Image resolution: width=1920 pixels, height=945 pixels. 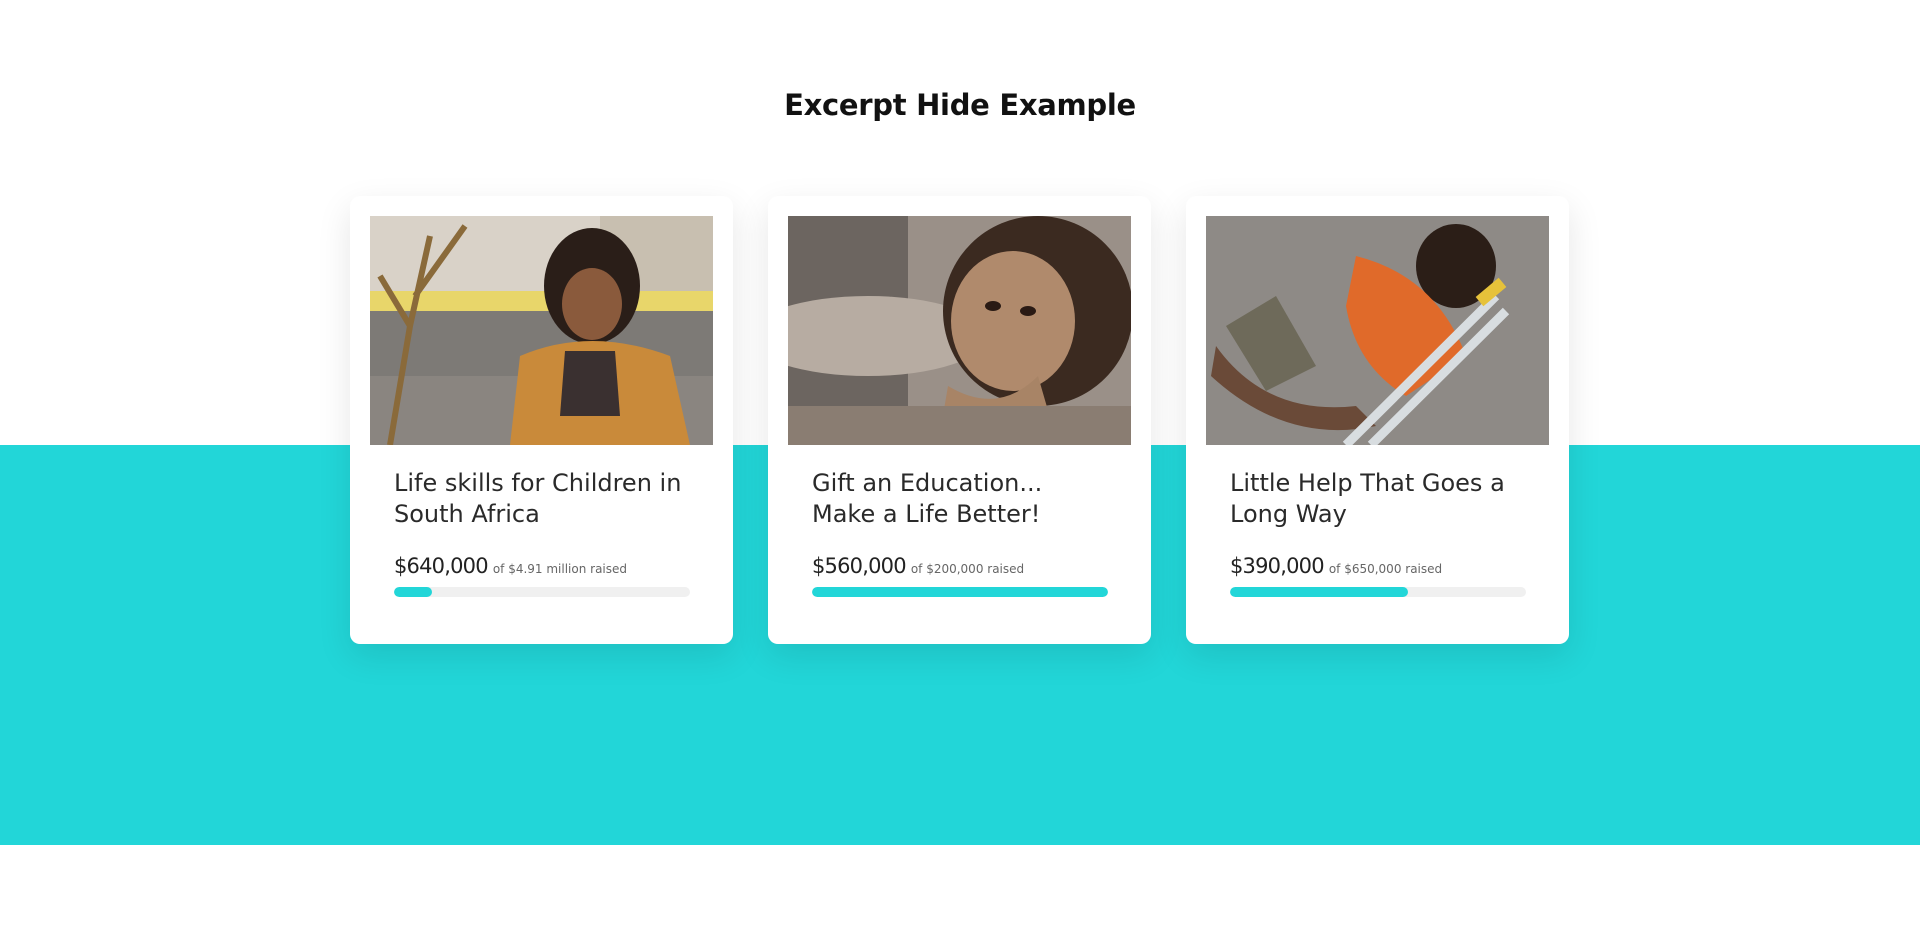 I want to click on raised-line: $560,000 of $200,000 raised, so click(x=971, y=566).